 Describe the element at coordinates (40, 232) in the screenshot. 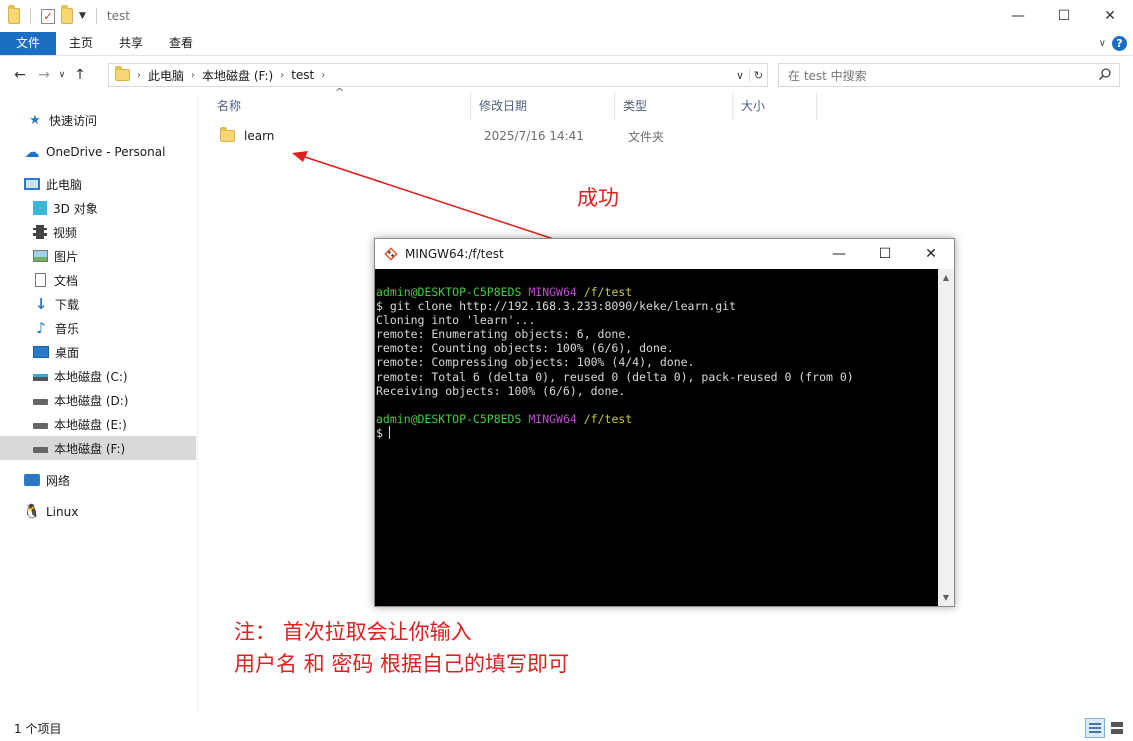

I see `film-icon` at that location.